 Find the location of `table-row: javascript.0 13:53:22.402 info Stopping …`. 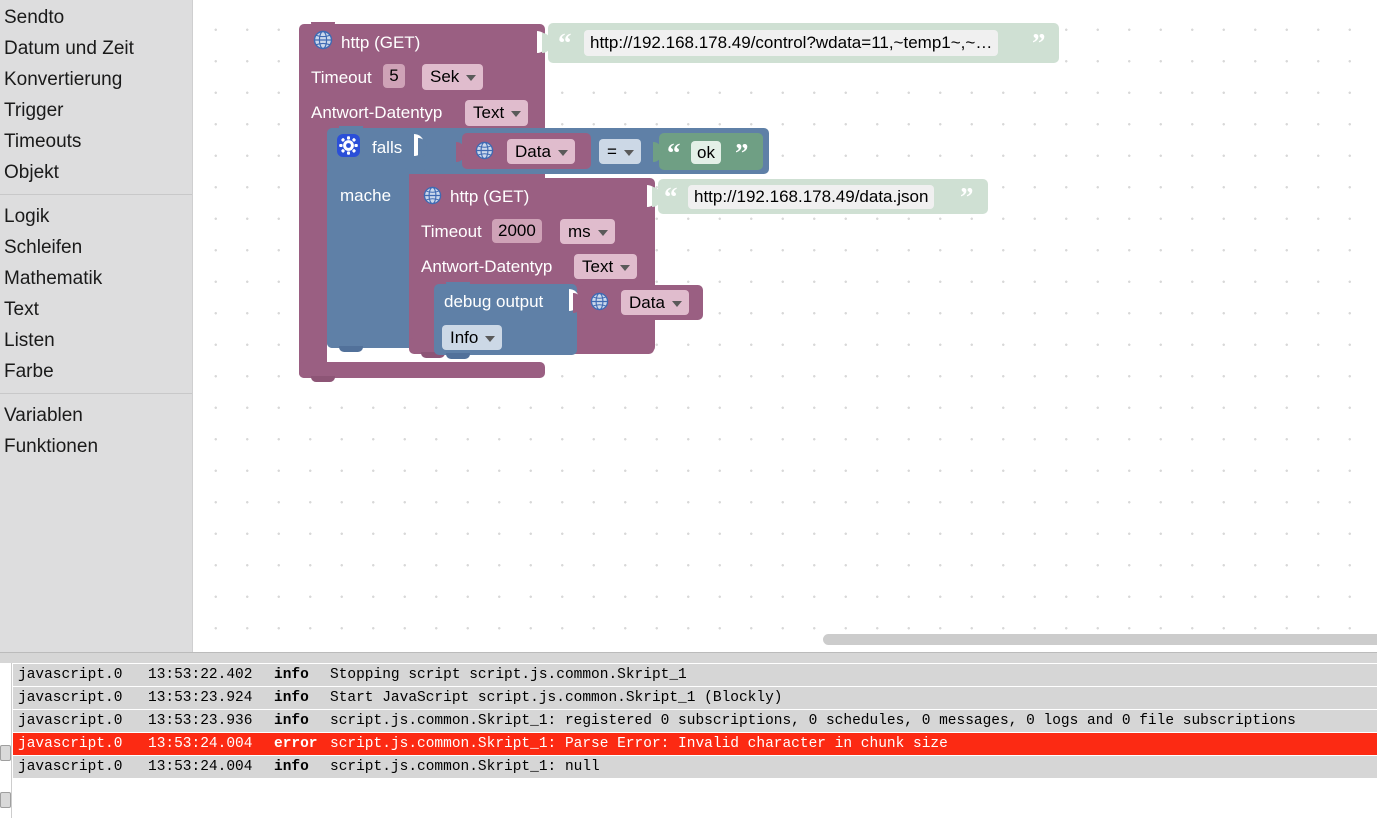

table-row: javascript.0 13:53:22.402 info Stopping … is located at coordinates (695, 675).